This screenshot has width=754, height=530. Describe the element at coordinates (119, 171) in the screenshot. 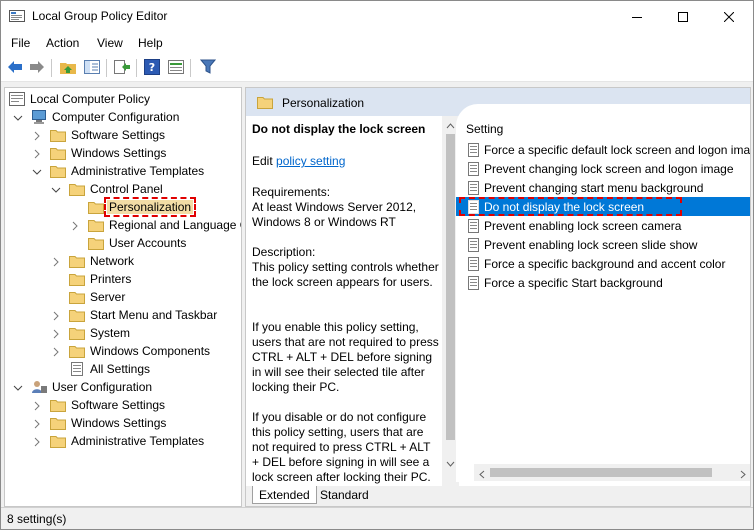

I see `tree-item-administrative-templates: Administrative Templates` at that location.